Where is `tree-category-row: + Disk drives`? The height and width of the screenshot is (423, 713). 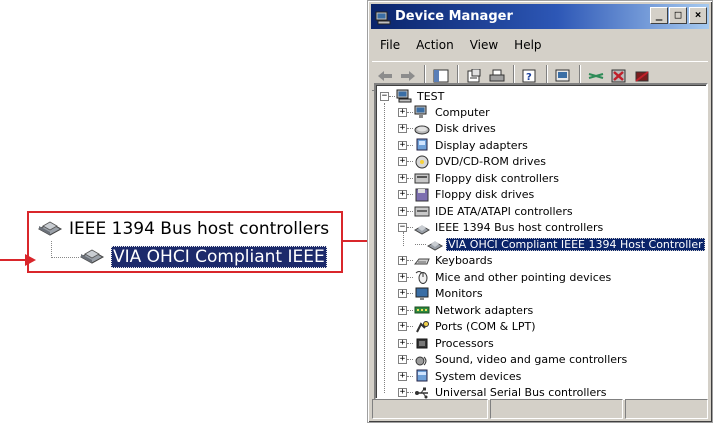 tree-category-row: + Disk drives is located at coordinates (448, 129).